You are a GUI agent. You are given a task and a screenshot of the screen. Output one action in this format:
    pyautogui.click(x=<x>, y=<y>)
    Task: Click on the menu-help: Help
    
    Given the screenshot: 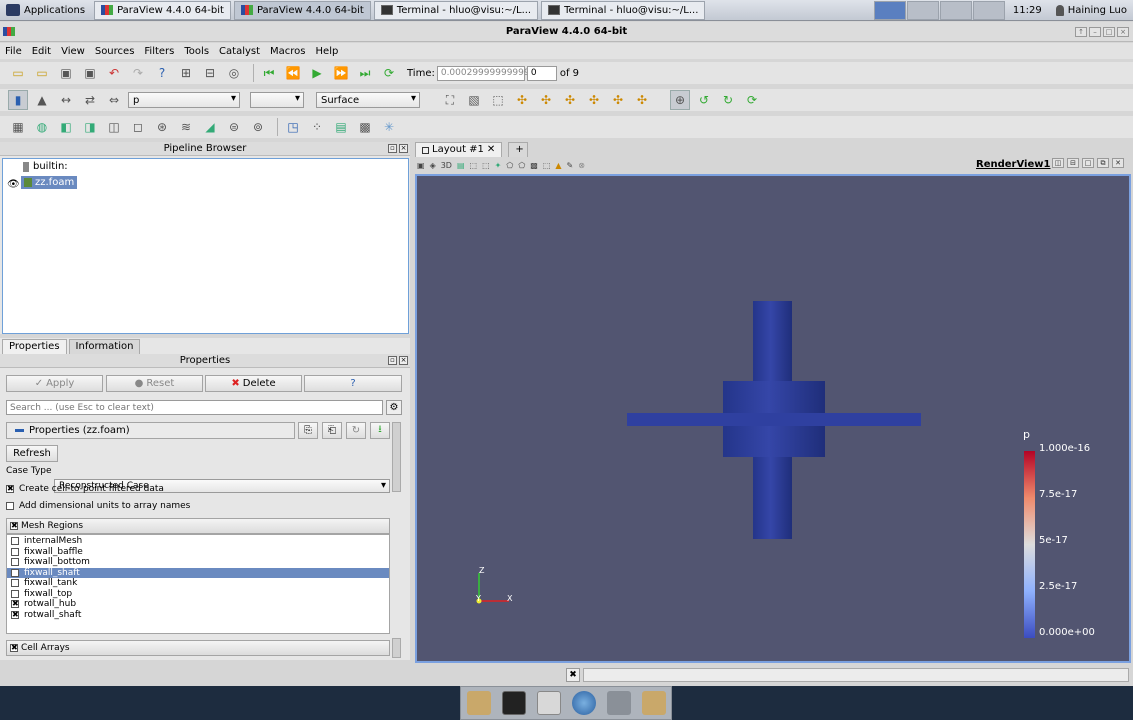 What is the action you would take?
    pyautogui.click(x=327, y=51)
    